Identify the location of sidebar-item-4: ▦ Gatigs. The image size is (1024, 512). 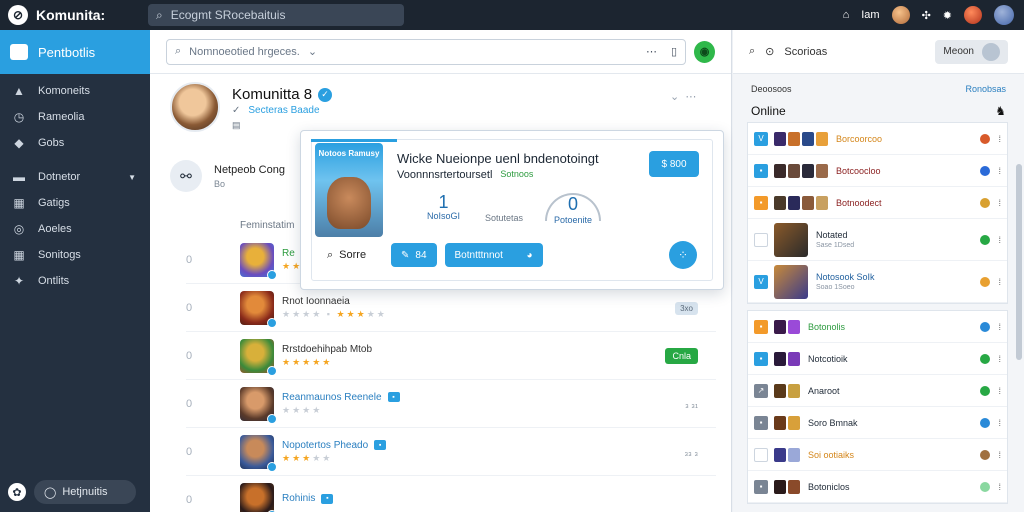
(75, 203).